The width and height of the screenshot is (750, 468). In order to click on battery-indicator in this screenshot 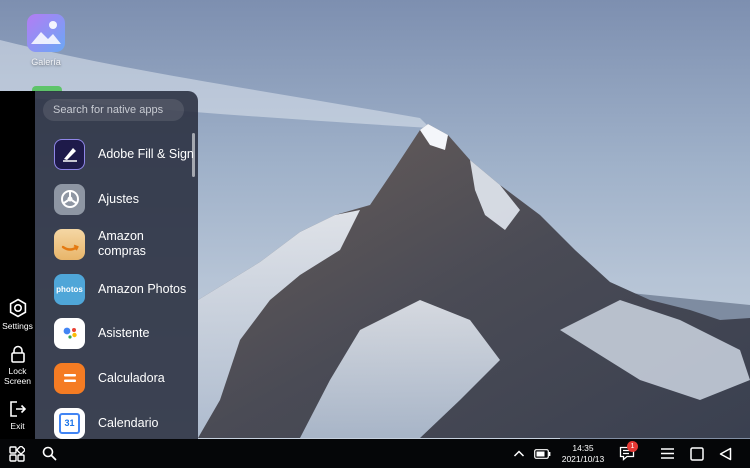, I will do `click(542, 453)`.